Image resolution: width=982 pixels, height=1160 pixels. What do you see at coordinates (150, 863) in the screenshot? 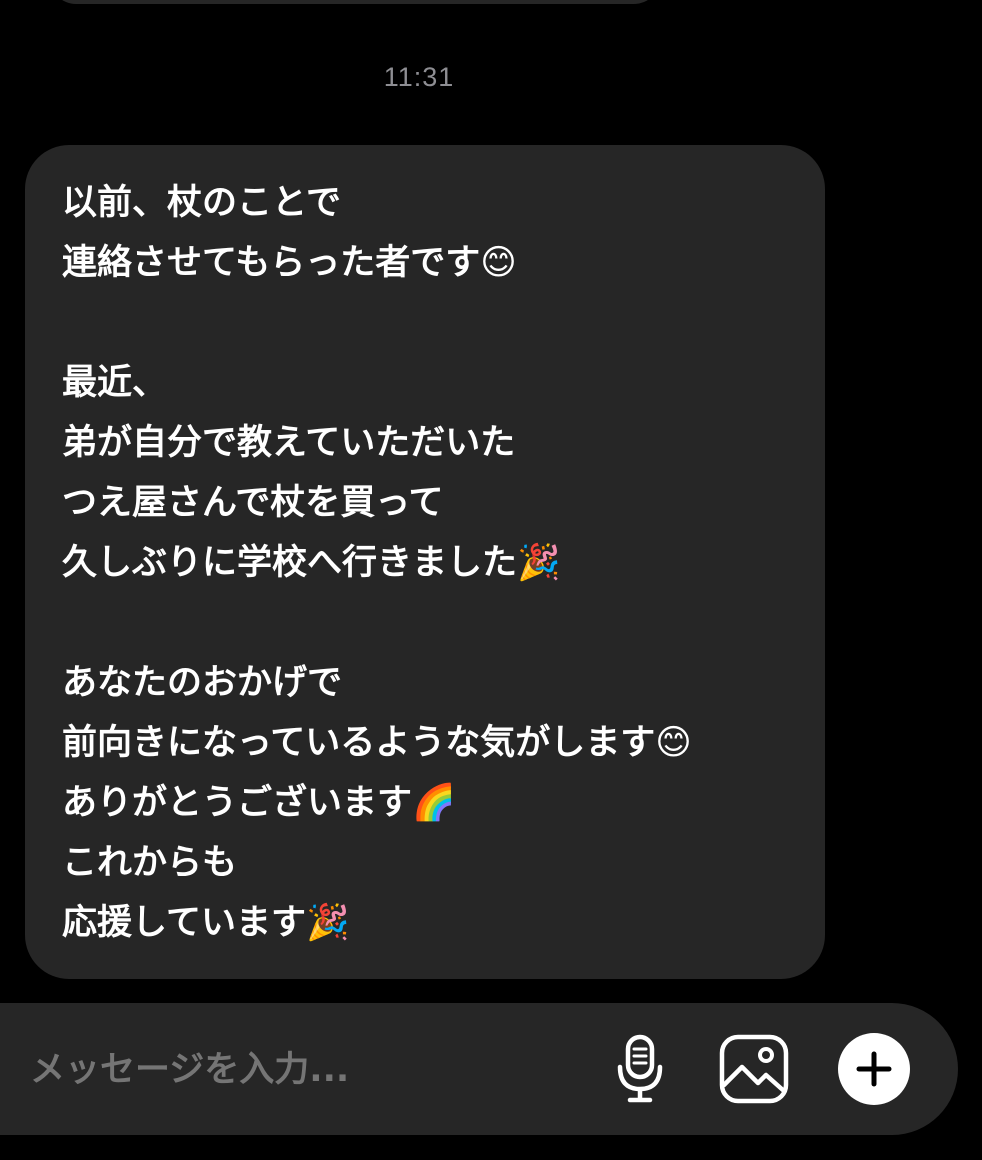
I see `message-line: これからも` at bounding box center [150, 863].